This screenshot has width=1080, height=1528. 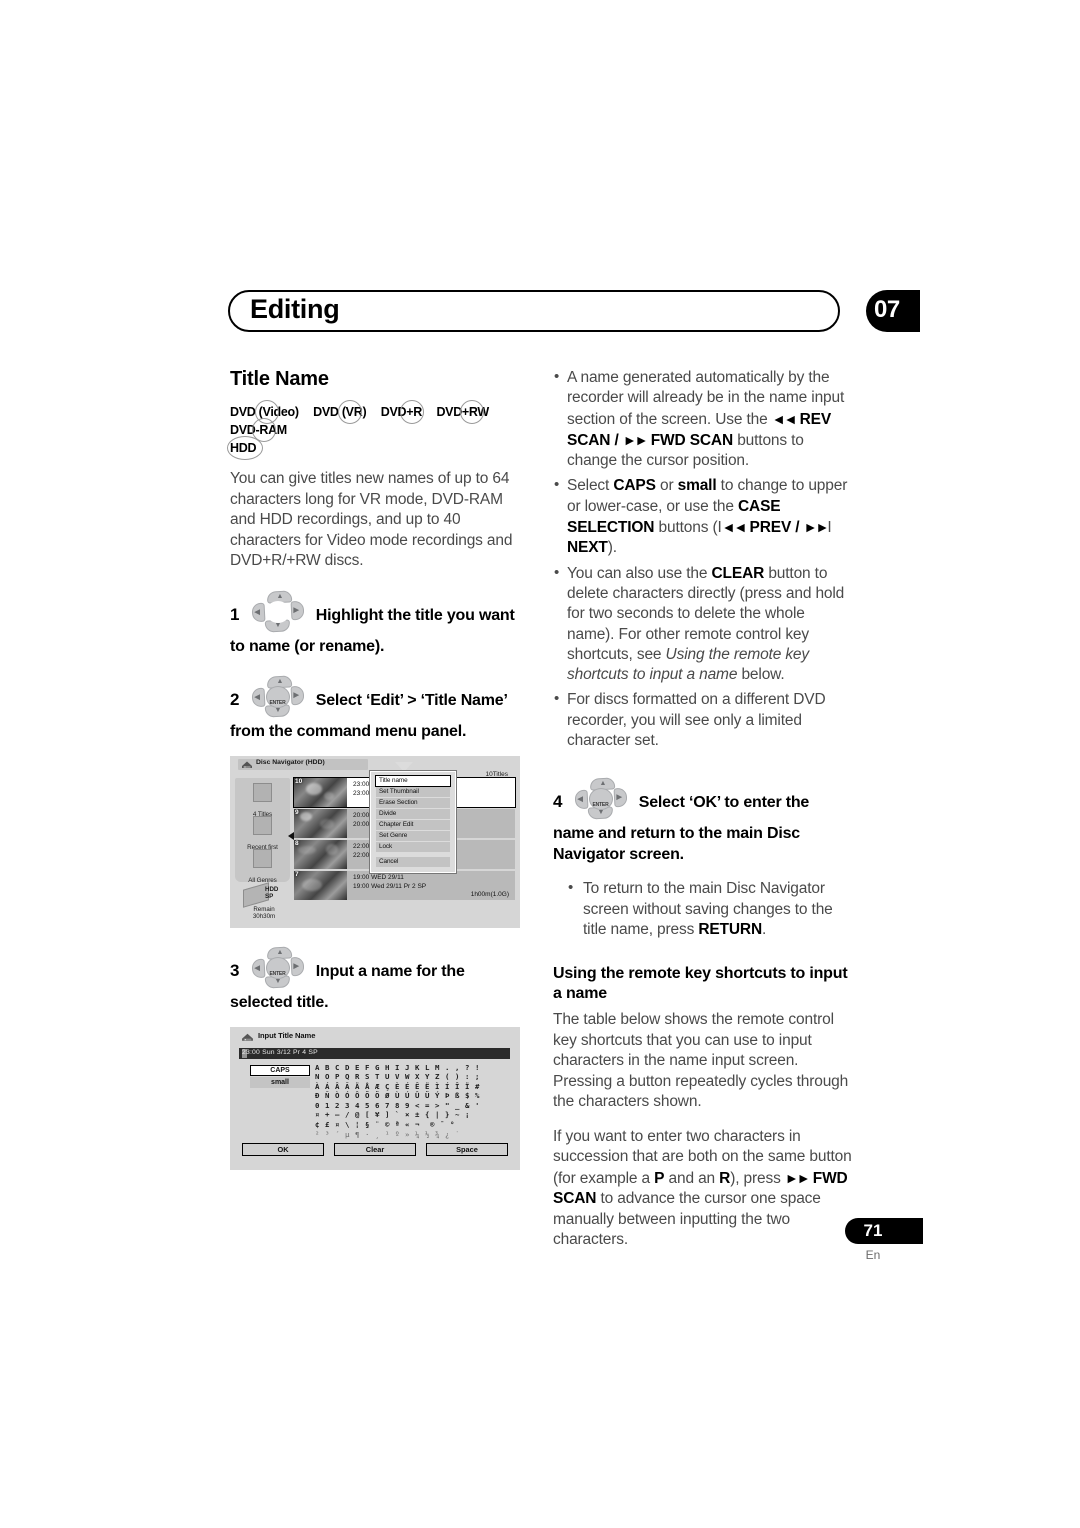 I want to click on title-number: 9, so click(x=297, y=812).